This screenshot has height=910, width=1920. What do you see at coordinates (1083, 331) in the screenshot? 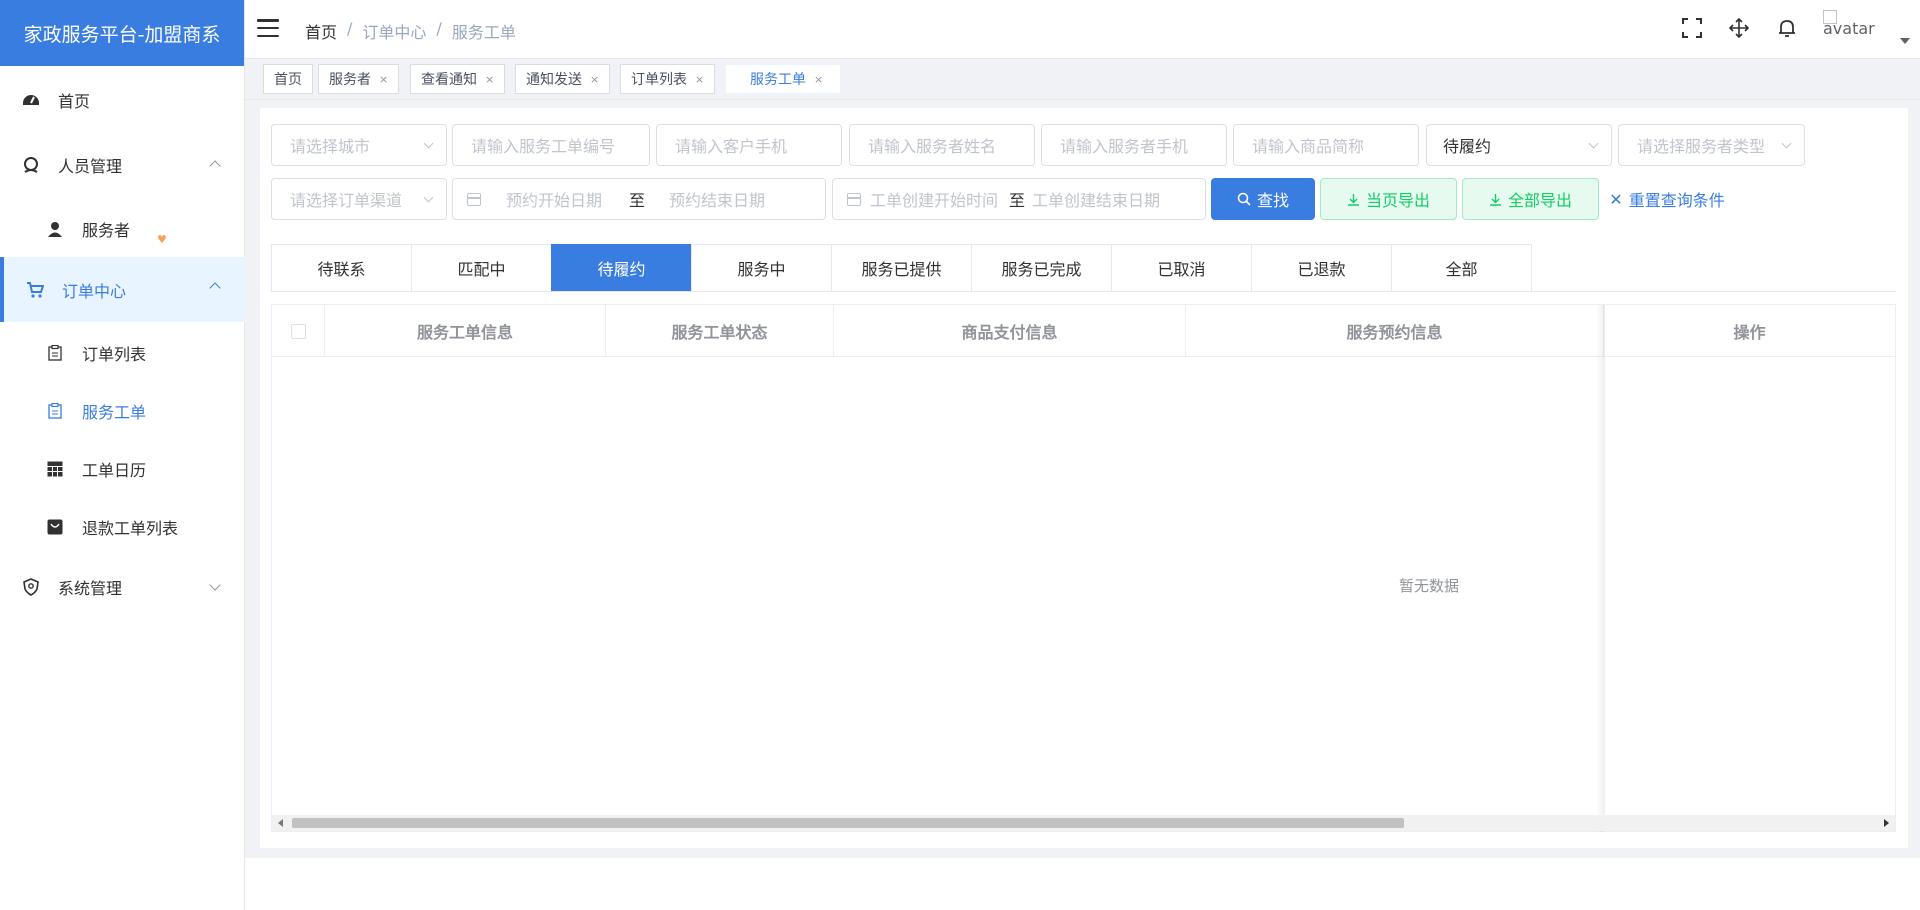
I see `table-header: 服务工单信息 服务工单状态 商品支付信息 服务预约信息 操作` at bounding box center [1083, 331].